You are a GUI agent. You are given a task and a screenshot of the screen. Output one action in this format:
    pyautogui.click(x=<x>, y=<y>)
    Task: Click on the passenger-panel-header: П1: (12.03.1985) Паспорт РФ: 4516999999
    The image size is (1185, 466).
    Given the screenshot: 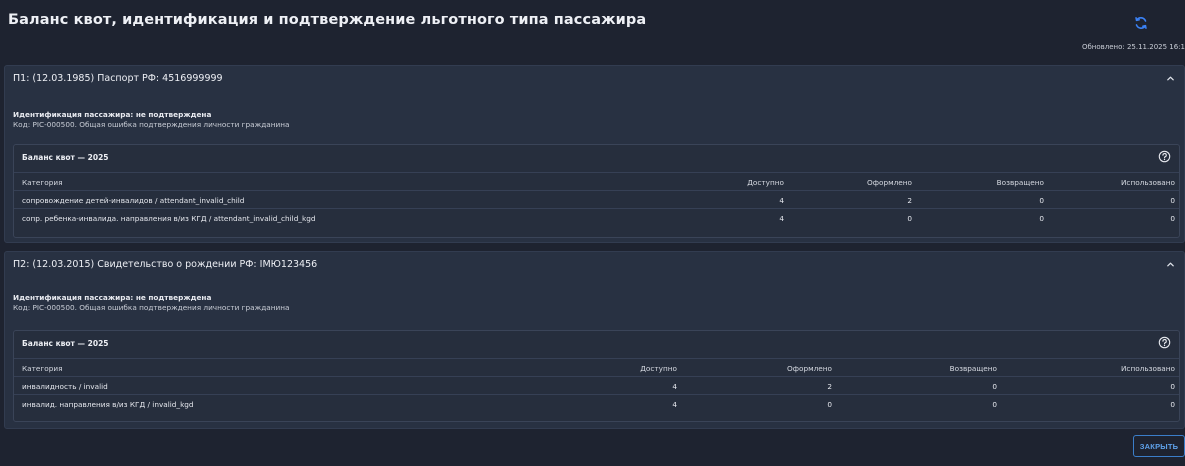 What is the action you would take?
    pyautogui.click(x=594, y=79)
    